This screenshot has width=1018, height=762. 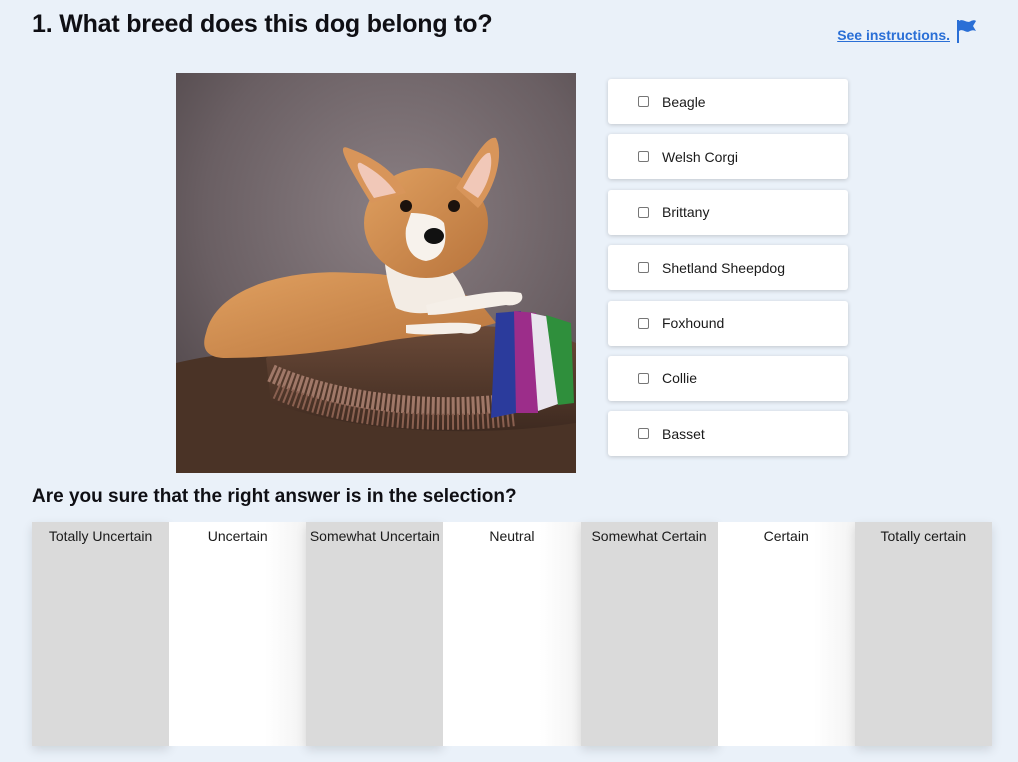 I want to click on option-label: Brittany, so click(x=686, y=212).